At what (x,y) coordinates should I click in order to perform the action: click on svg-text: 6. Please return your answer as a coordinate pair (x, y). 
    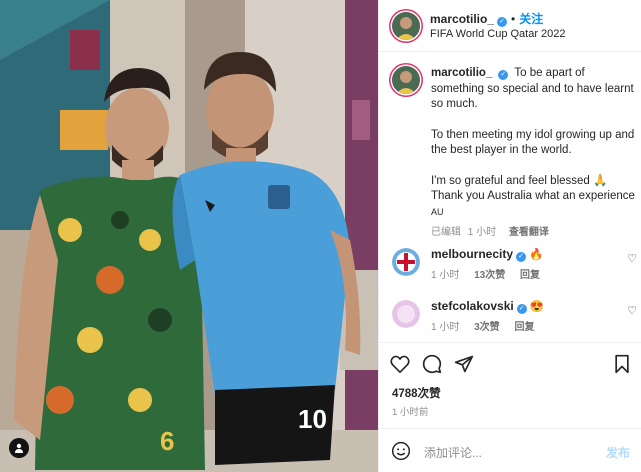
    Looking at the image, I should click on (167, 441).